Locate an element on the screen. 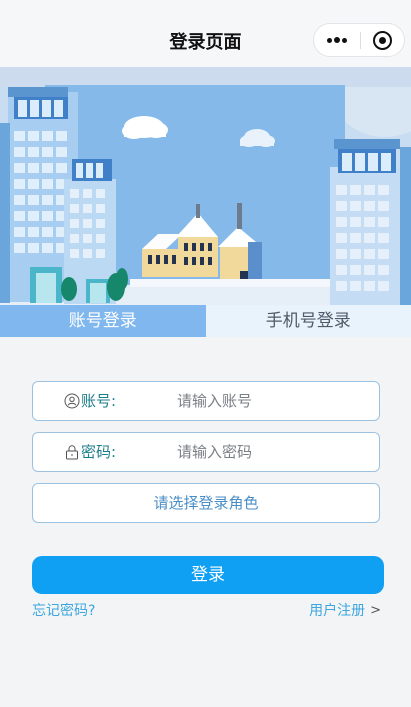 Image resolution: width=411 pixels, height=707 pixels. user-icon is located at coordinates (72, 401).